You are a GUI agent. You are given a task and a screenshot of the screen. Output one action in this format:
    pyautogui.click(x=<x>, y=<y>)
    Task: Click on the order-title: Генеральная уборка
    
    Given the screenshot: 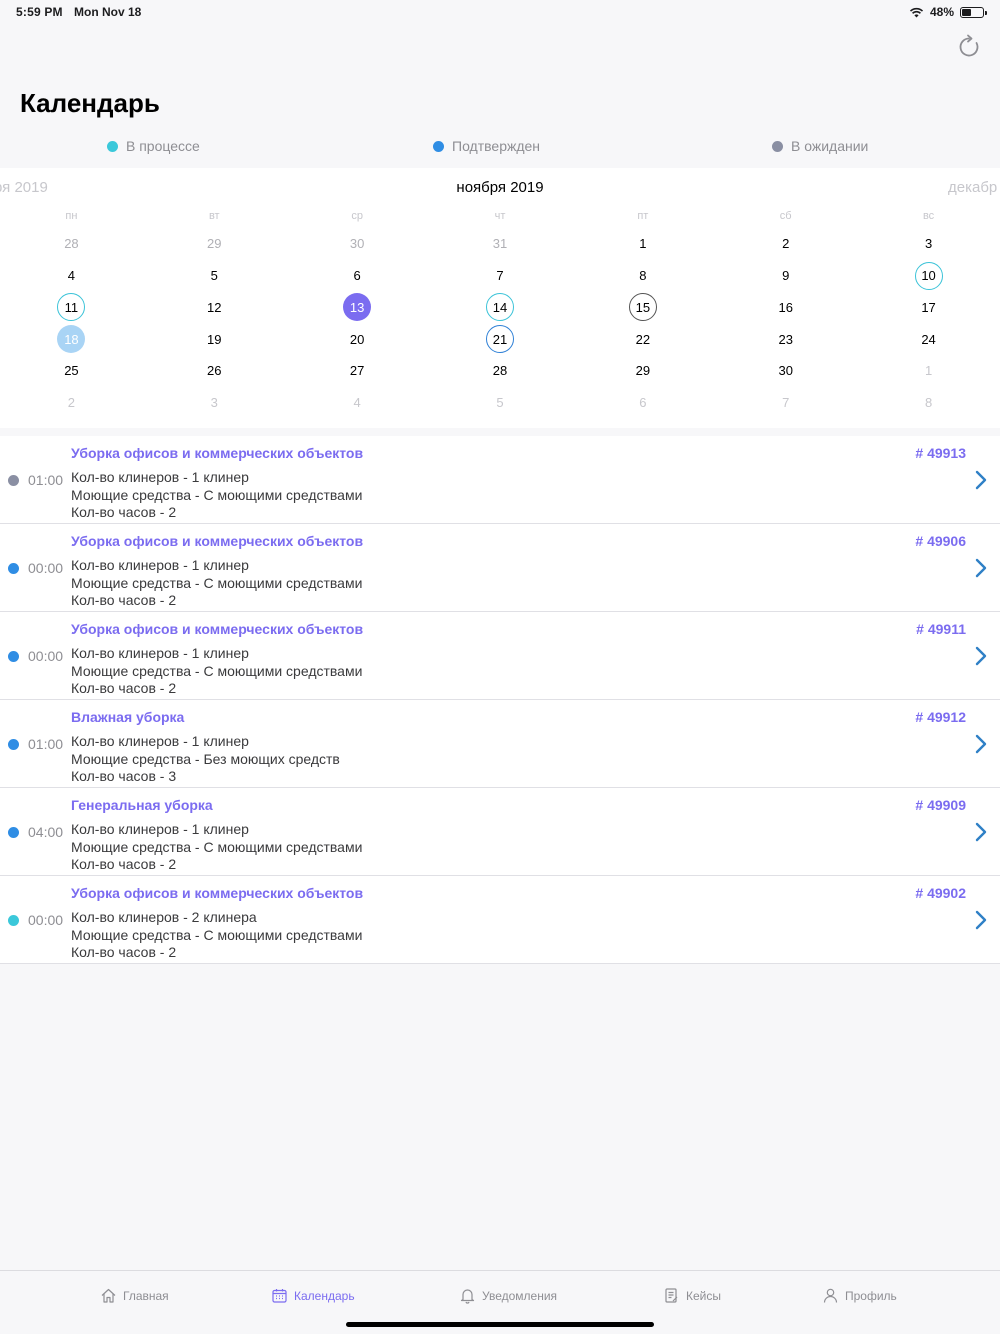 What is the action you would take?
    pyautogui.click(x=142, y=805)
    